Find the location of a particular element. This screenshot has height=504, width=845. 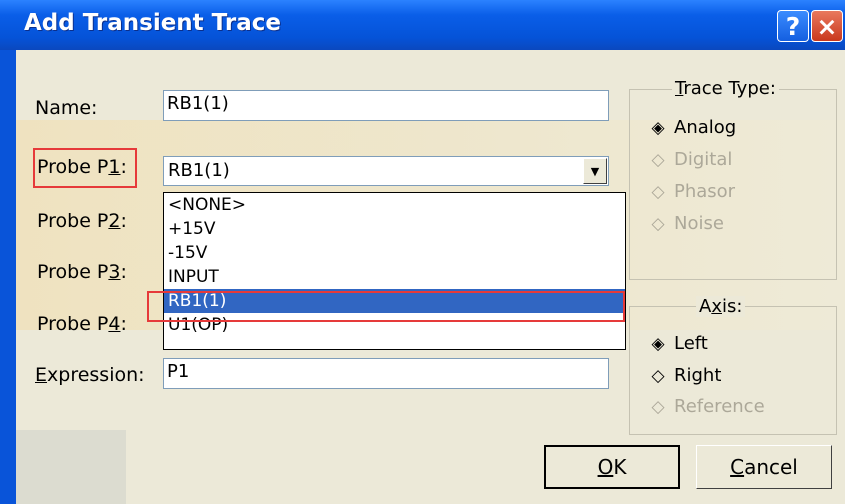

radio-digital-label: Digital is located at coordinates (703, 159).